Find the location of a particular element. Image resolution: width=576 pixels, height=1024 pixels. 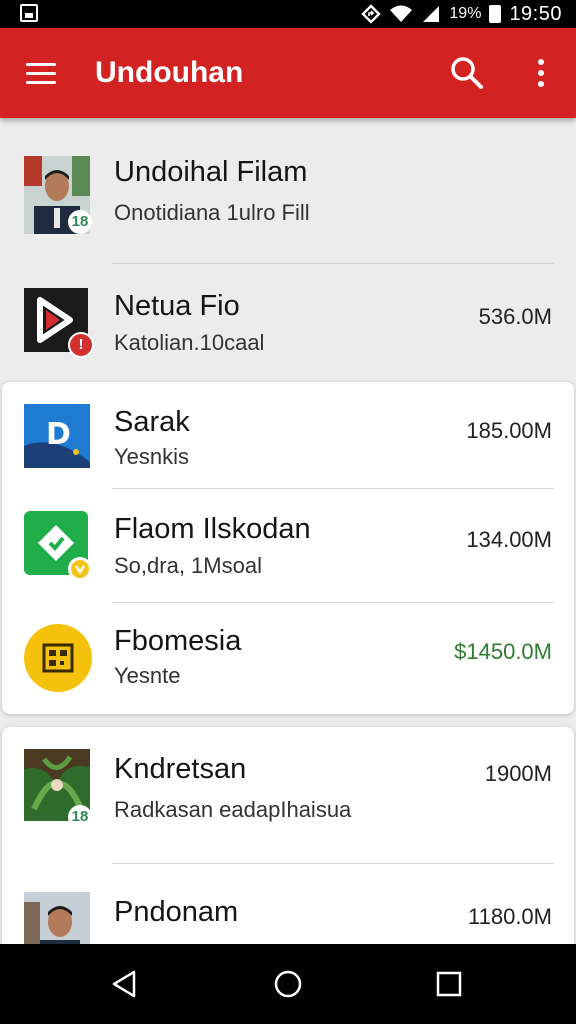

file-size: $1450.0M is located at coordinates (503, 651).